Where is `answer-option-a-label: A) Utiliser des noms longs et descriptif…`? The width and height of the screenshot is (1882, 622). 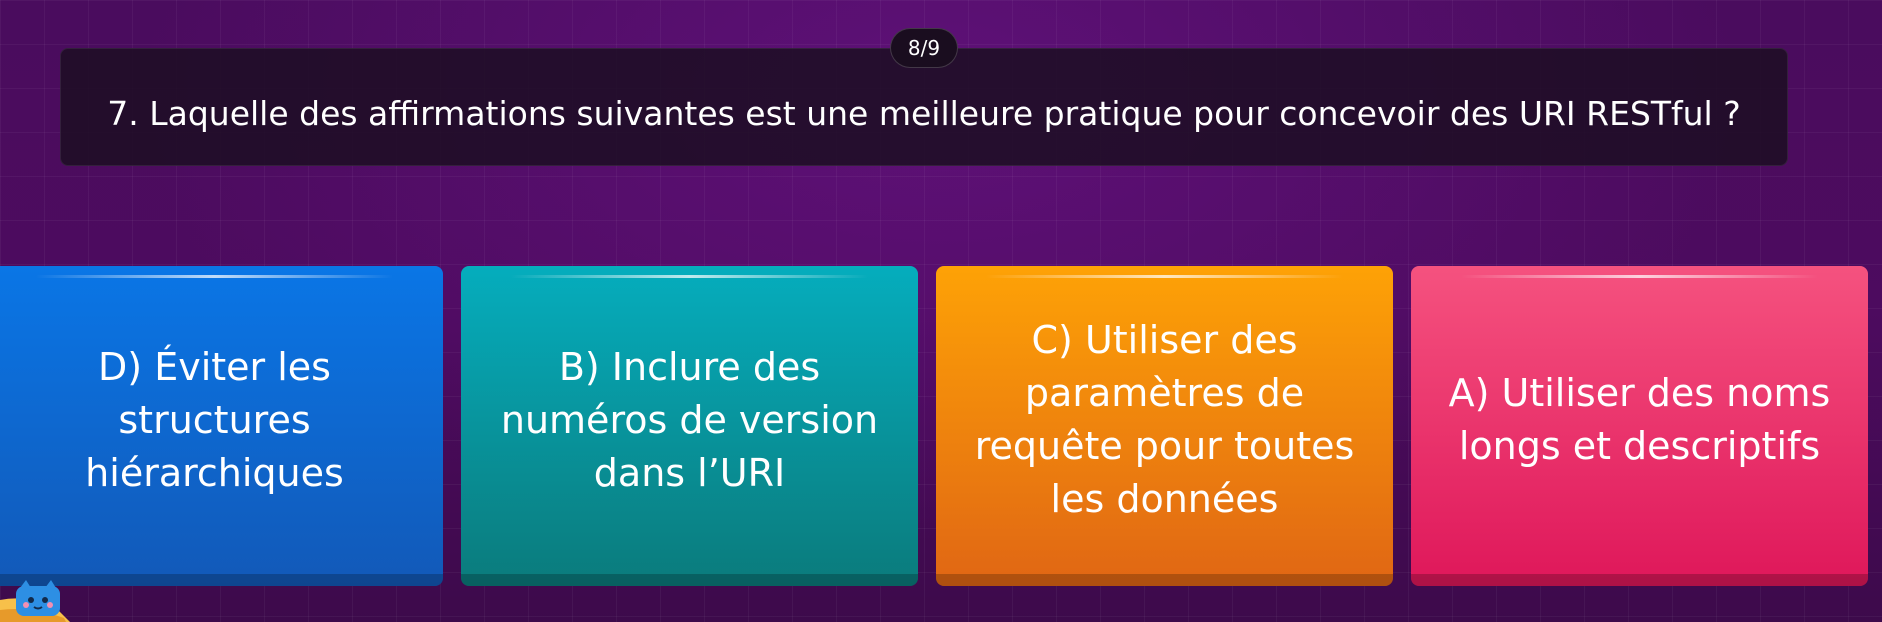
answer-option-a-label: A) Utiliser des noms longs et descriptif… is located at coordinates (1639, 419).